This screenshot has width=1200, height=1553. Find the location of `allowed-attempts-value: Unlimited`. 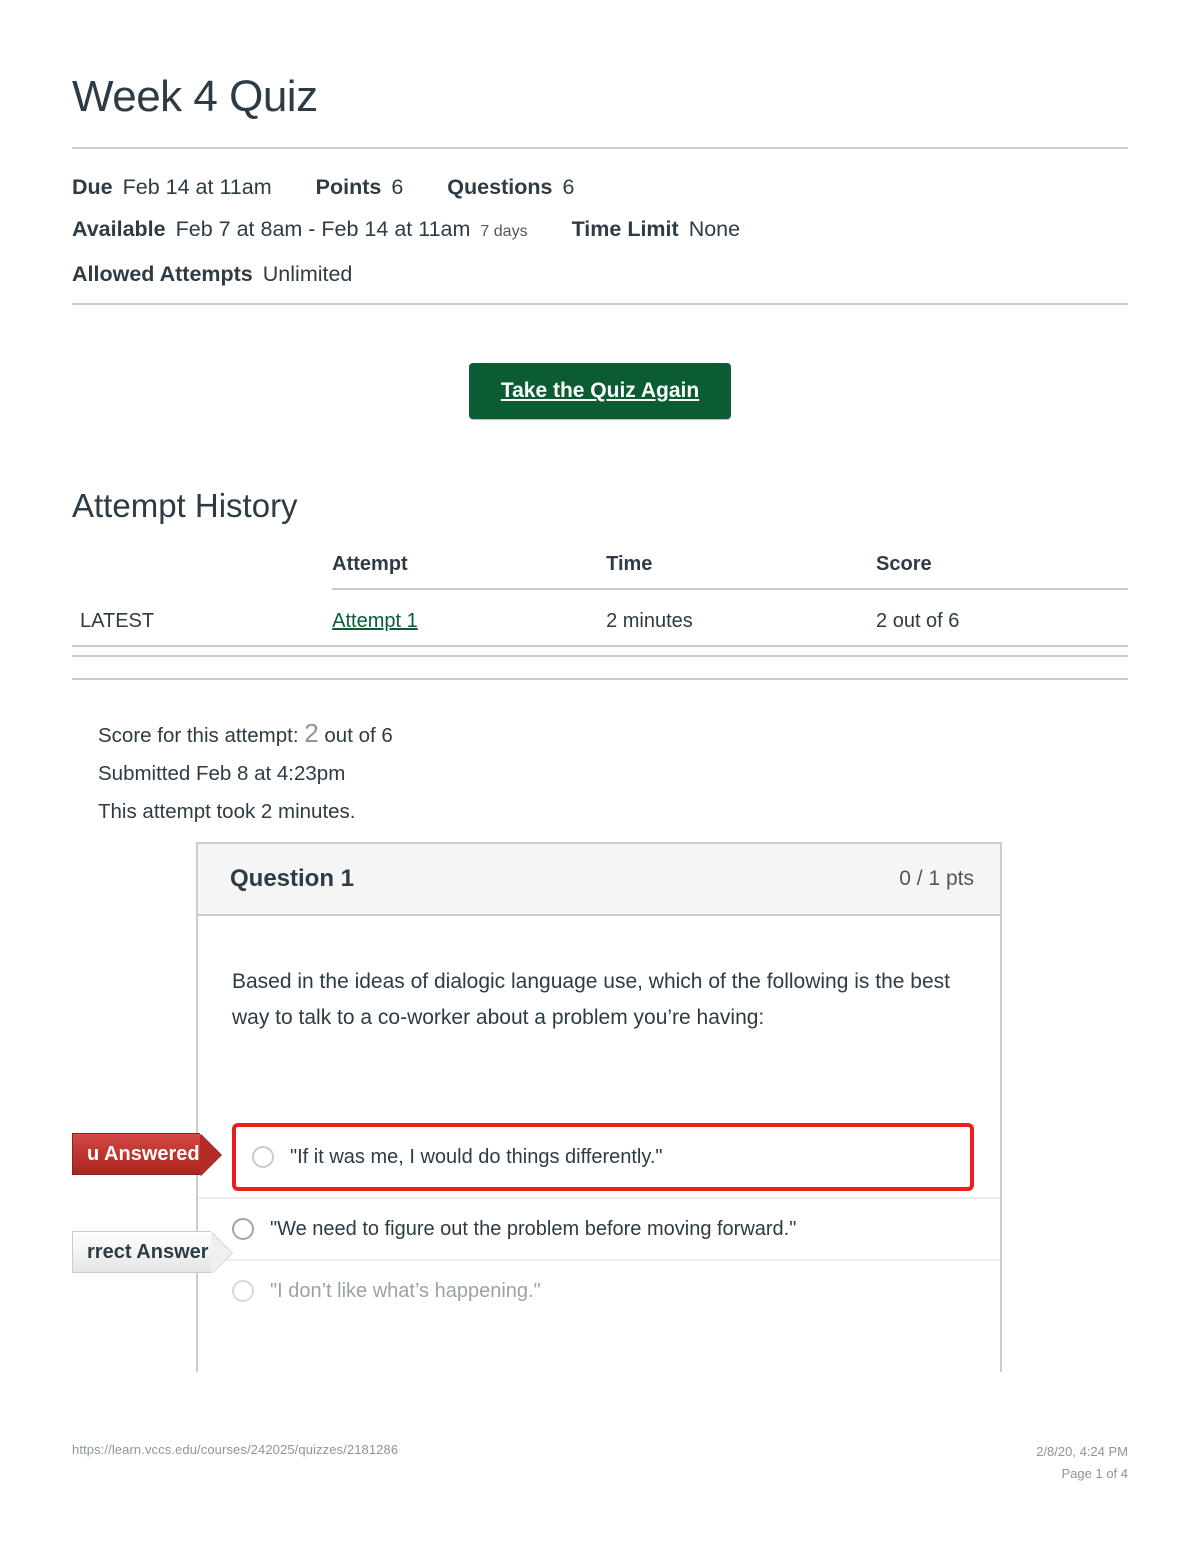

allowed-attempts-value: Unlimited is located at coordinates (307, 274).